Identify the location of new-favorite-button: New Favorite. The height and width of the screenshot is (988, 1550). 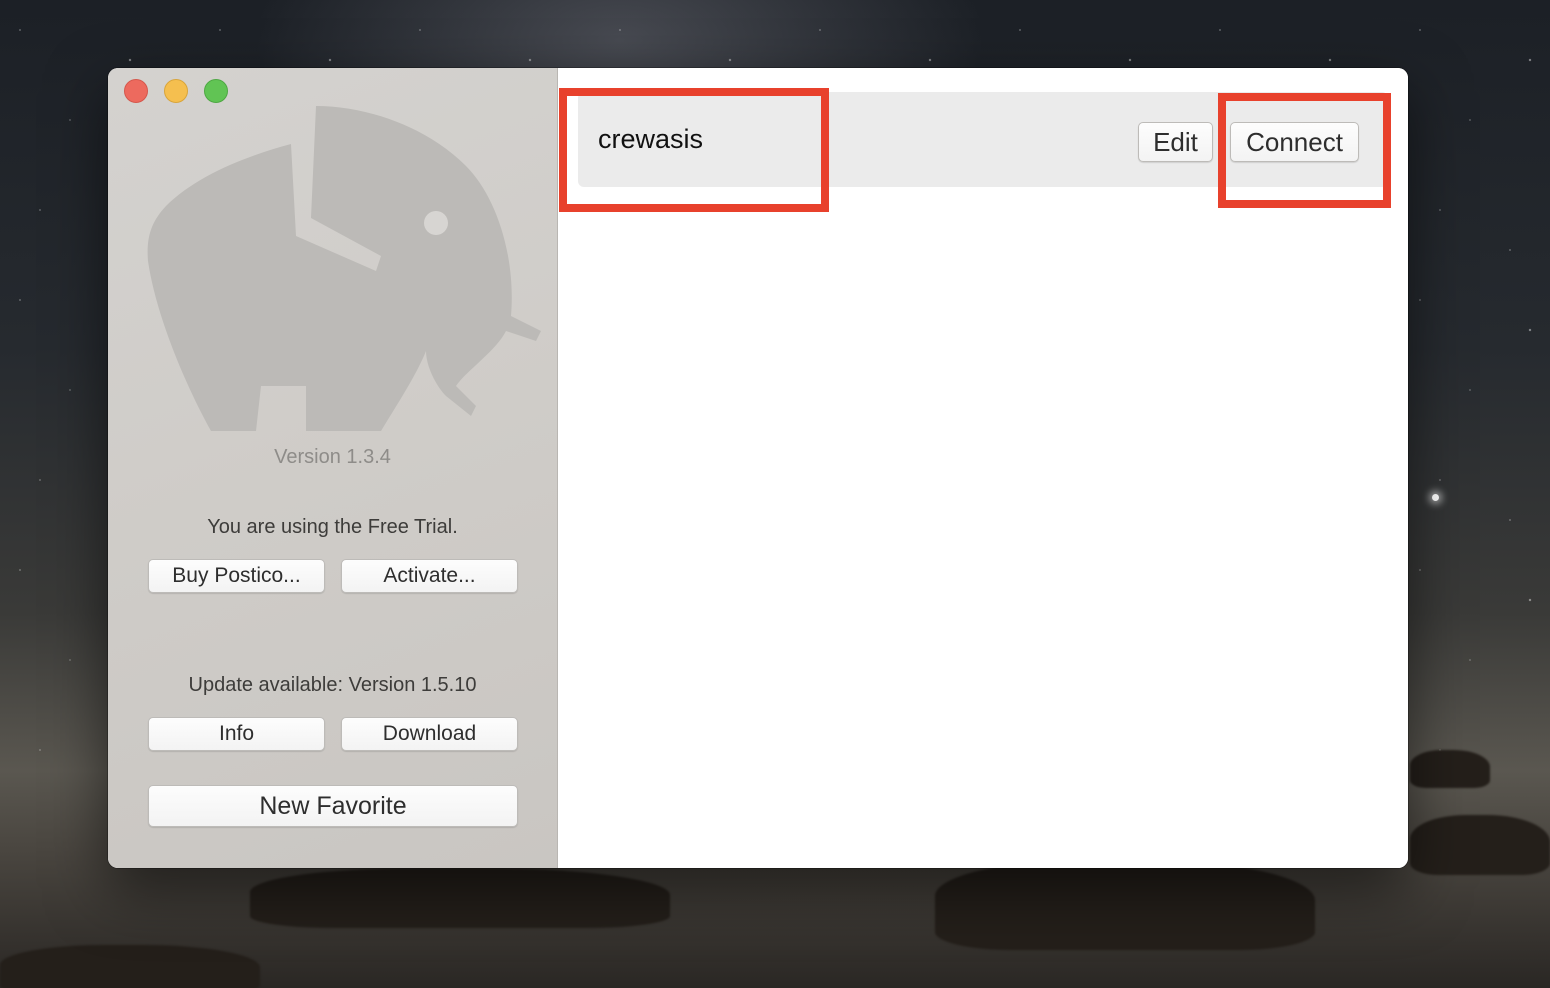
(333, 806).